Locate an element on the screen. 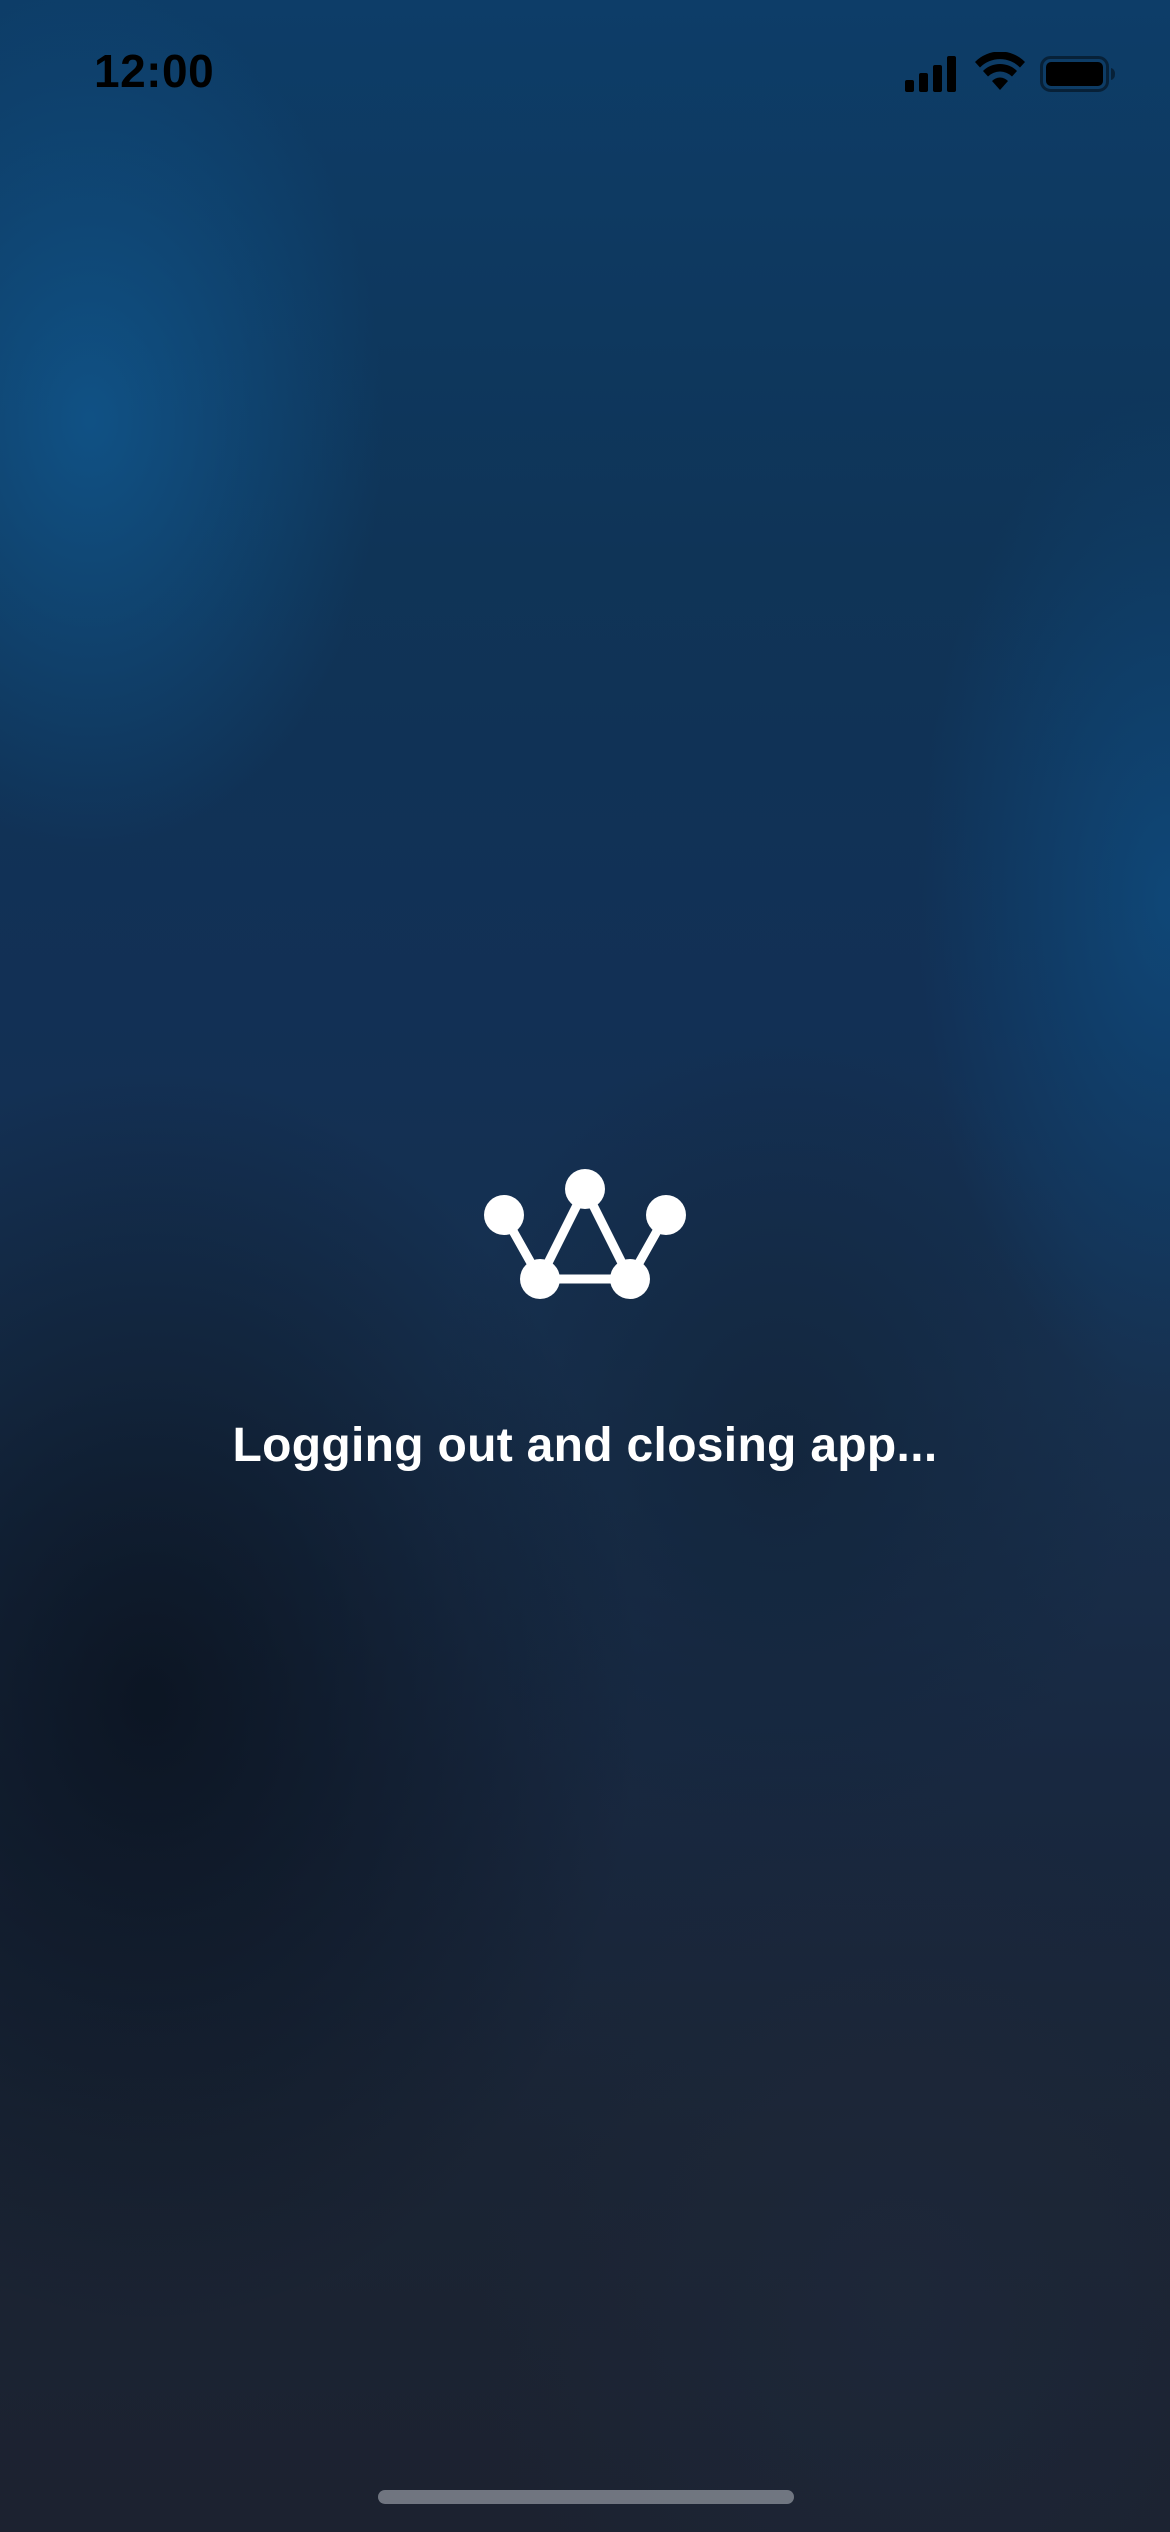 The width and height of the screenshot is (1170, 2532). cellular-signal-icon is located at coordinates (930, 74).